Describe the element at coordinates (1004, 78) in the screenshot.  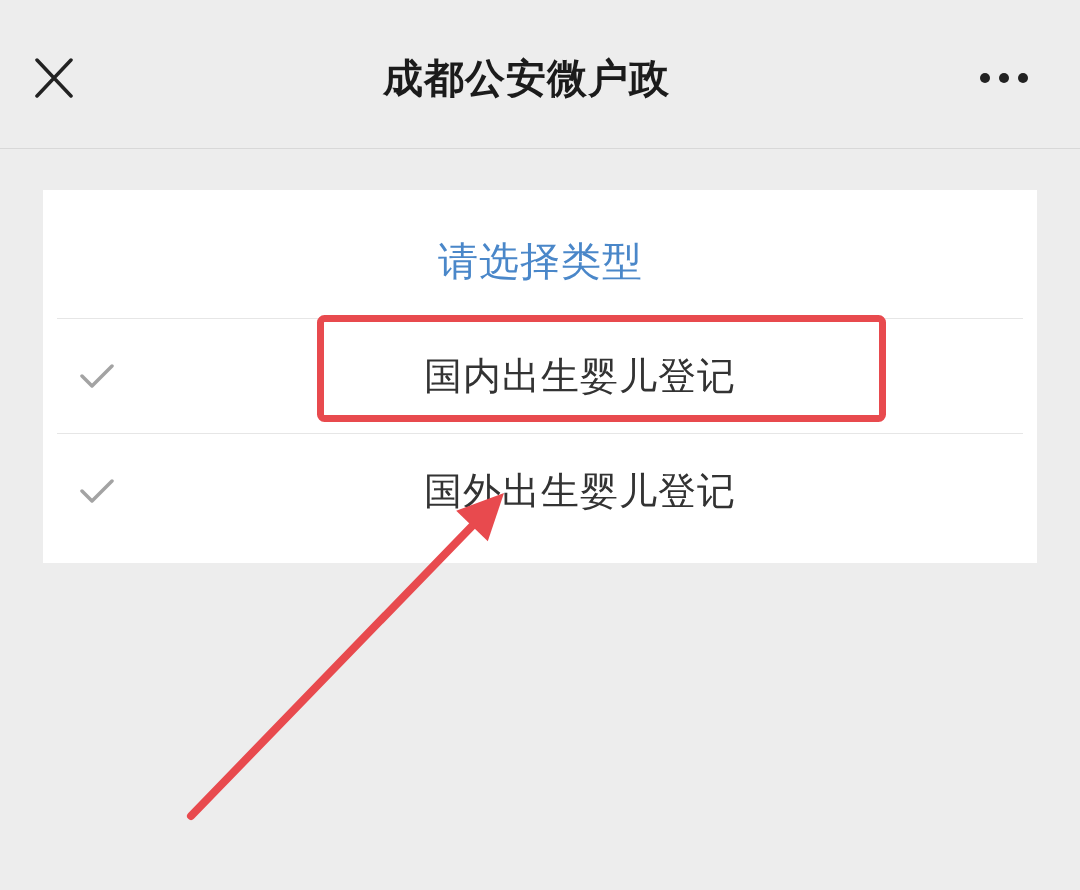
I see `more-icon` at that location.